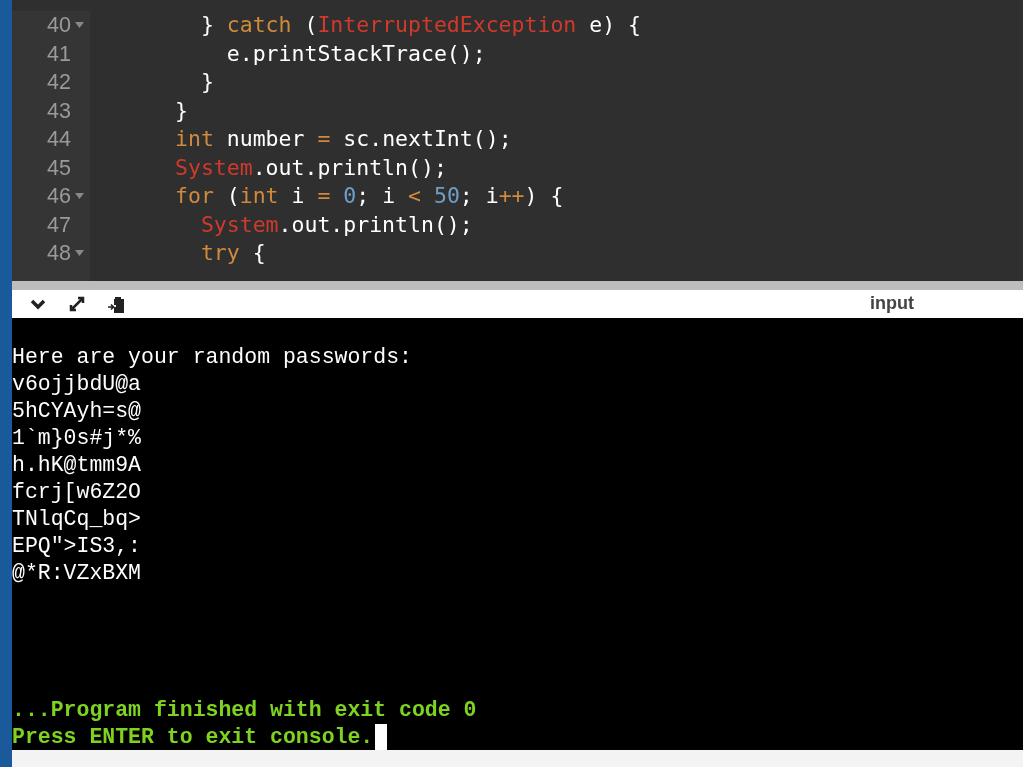 Image resolution: width=1023 pixels, height=767 pixels. Describe the element at coordinates (77, 492) in the screenshot. I see `console-line: fcrj[w6Z2O` at that location.